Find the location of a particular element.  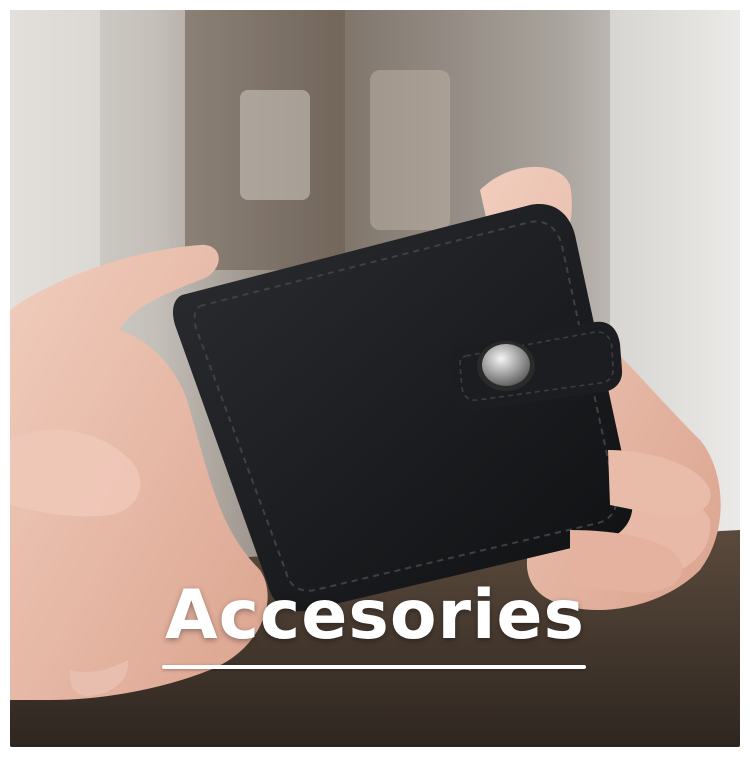

category-title: Accesories is located at coordinates (375, 616).